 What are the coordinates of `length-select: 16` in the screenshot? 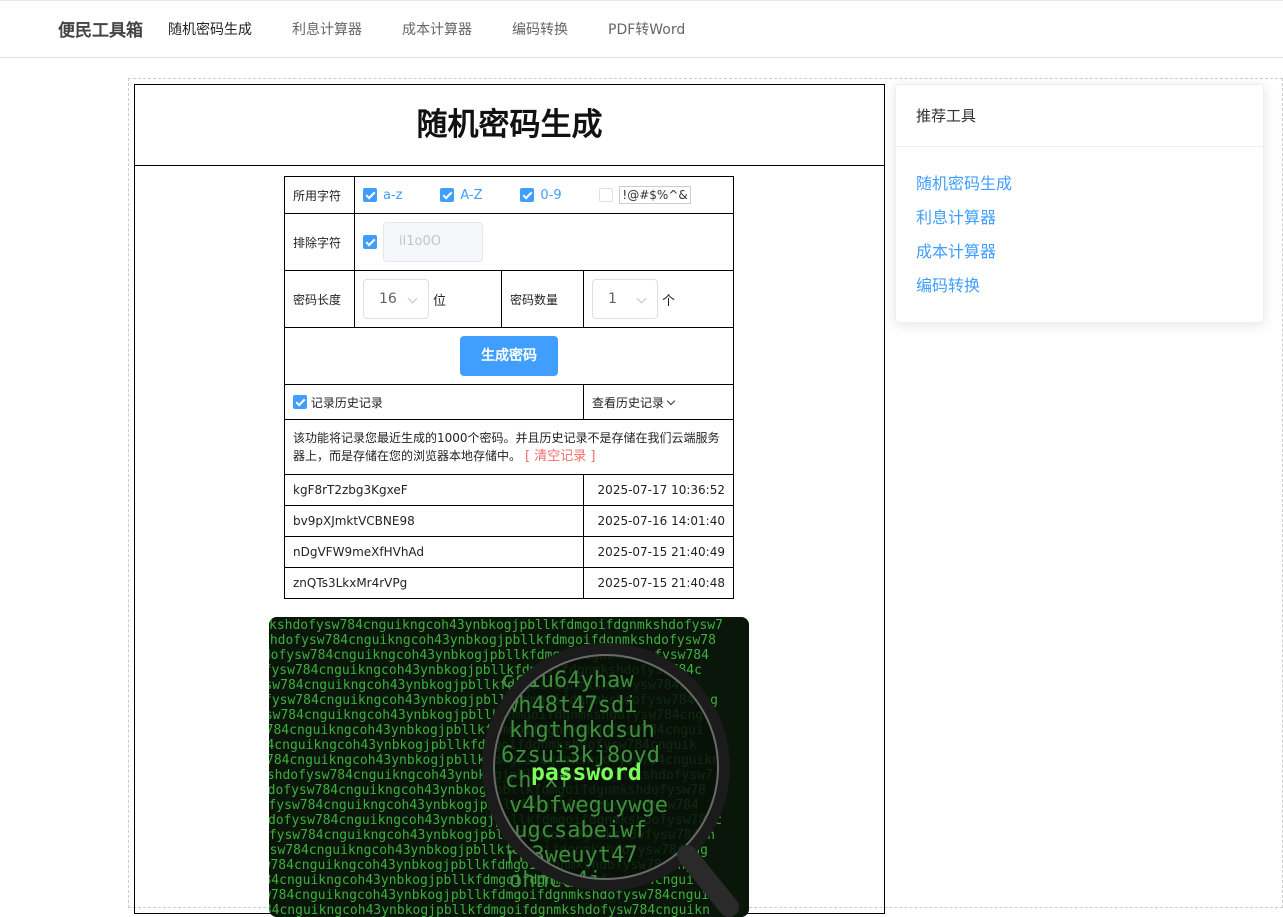 It's located at (396, 299).